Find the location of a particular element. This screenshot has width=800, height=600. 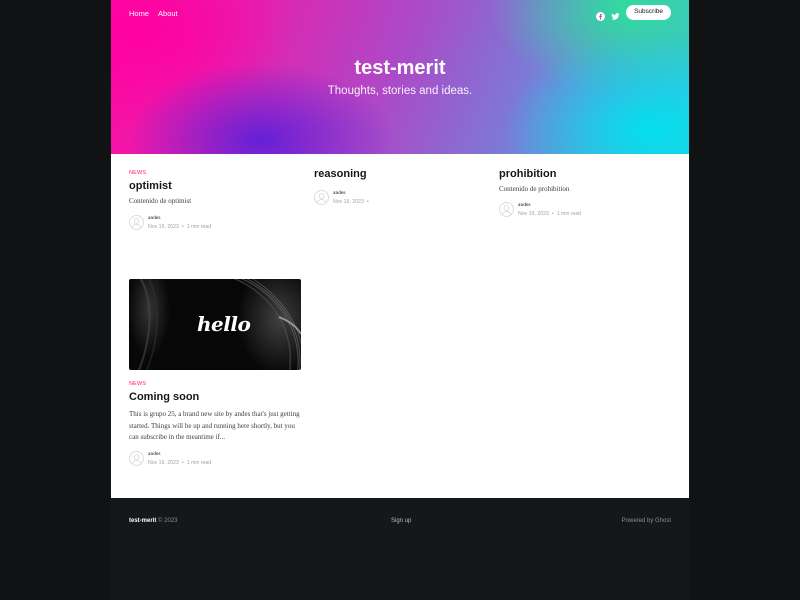

header-actions: Subscribe is located at coordinates (633, 13).